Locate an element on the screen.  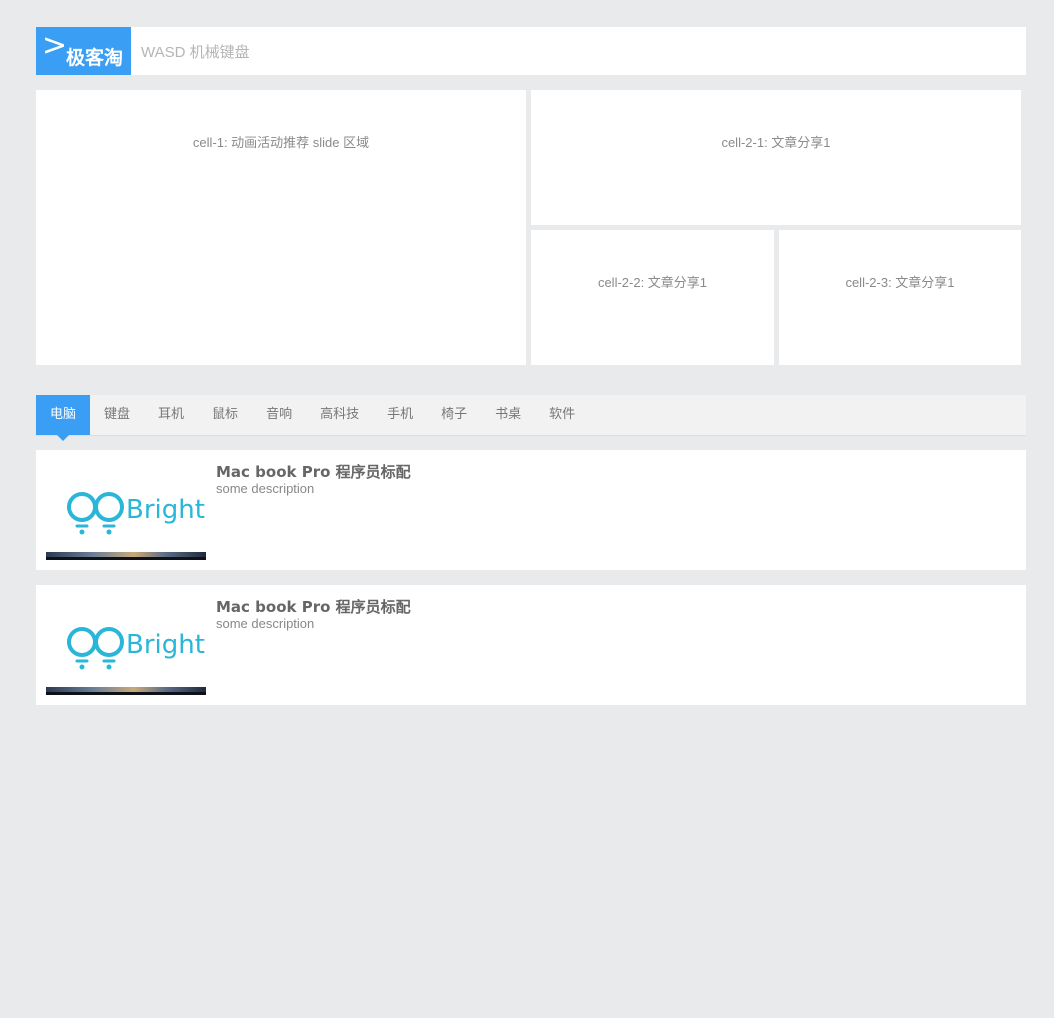
cell-label: cell-2-2: 文章分享1 is located at coordinates (652, 282).